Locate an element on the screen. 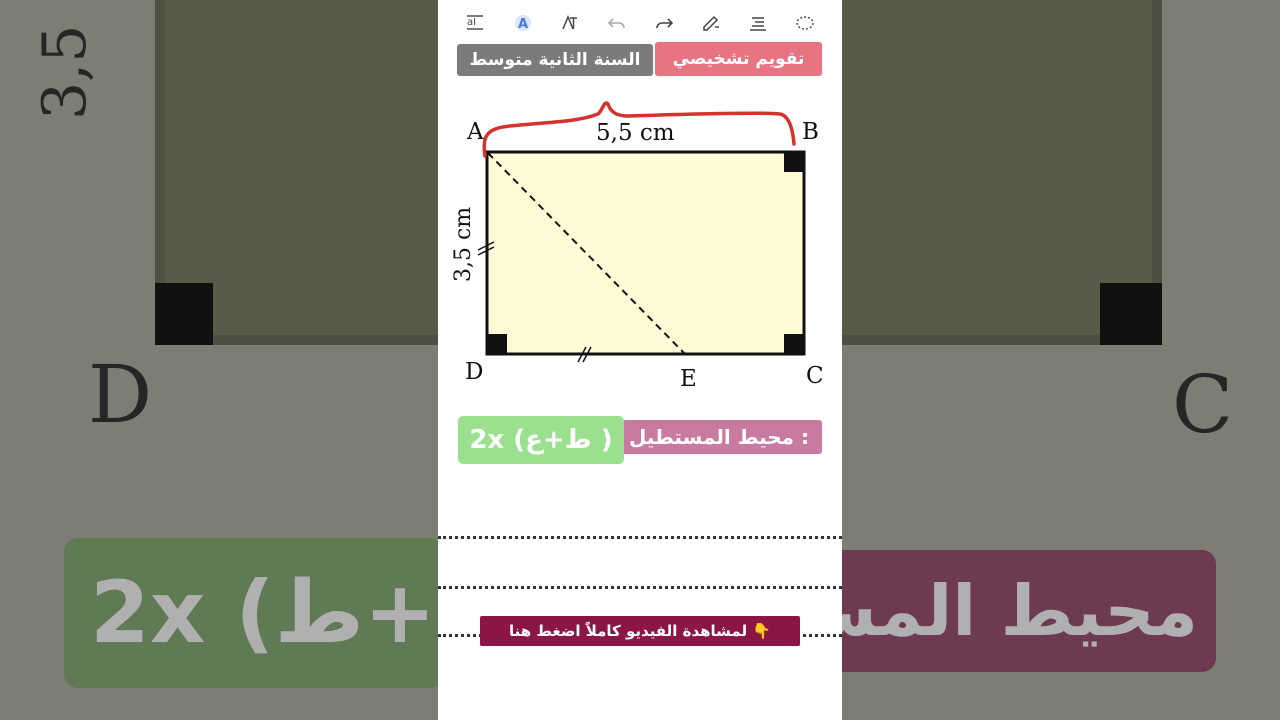  vertex-label-e: E is located at coordinates (688, 379).